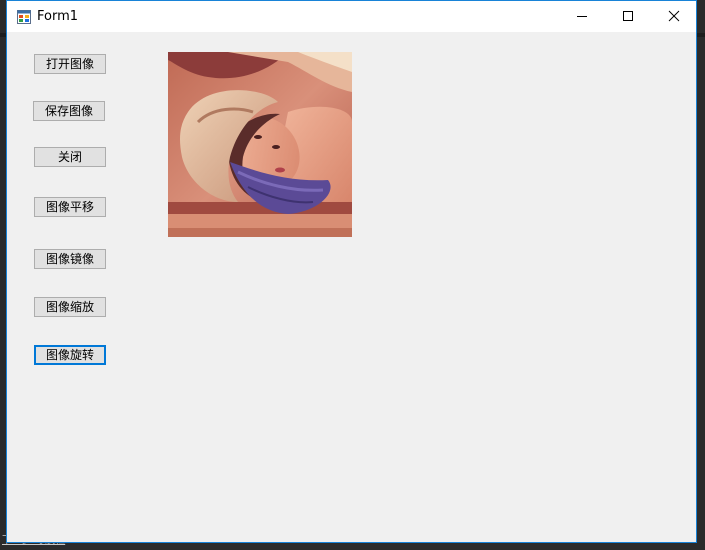 The width and height of the screenshot is (705, 550). Describe the element at coordinates (24, 16) in the screenshot. I see `form-app-icon` at that location.